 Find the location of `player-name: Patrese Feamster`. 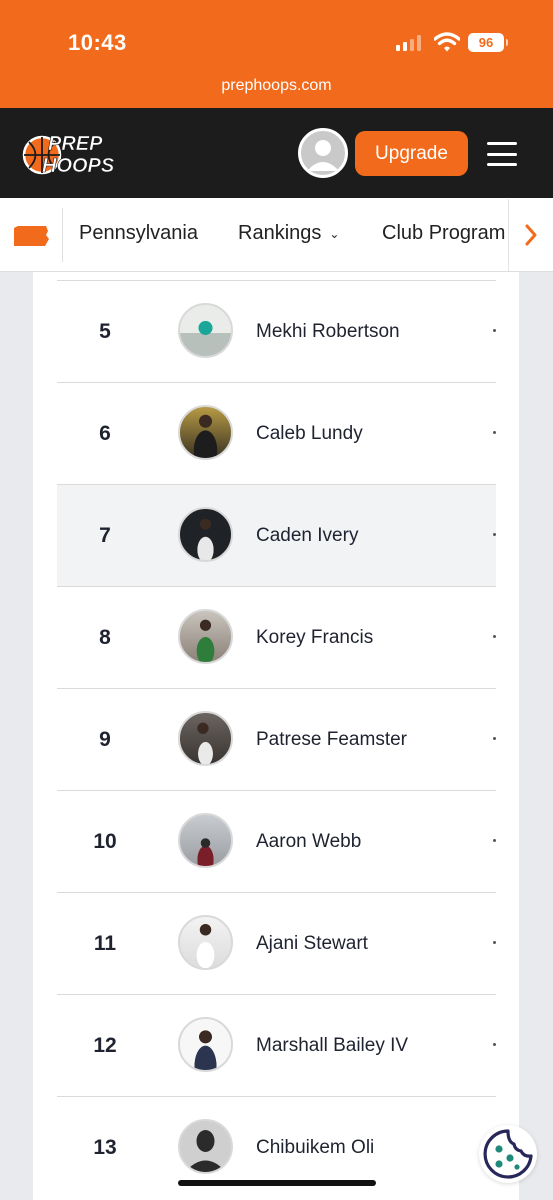

player-name: Patrese Feamster is located at coordinates (331, 739).